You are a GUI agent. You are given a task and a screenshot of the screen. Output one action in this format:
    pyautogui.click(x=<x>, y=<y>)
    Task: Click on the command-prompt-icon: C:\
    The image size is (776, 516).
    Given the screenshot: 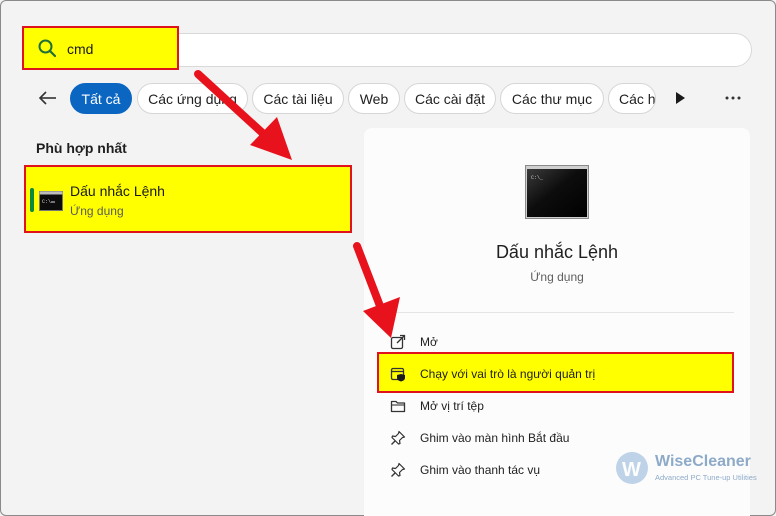 What is the action you would take?
    pyautogui.click(x=51, y=201)
    